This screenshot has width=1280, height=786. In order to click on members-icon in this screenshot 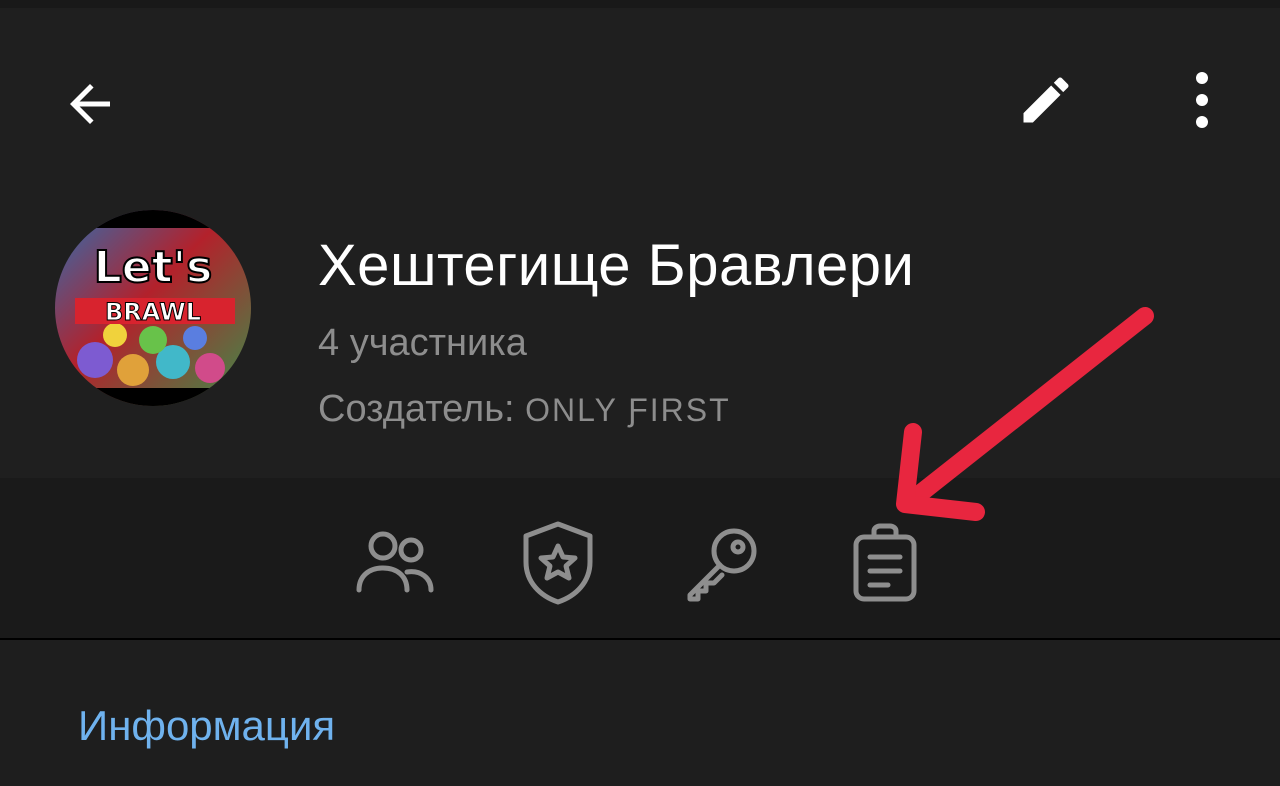, I will do `click(395, 562)`.